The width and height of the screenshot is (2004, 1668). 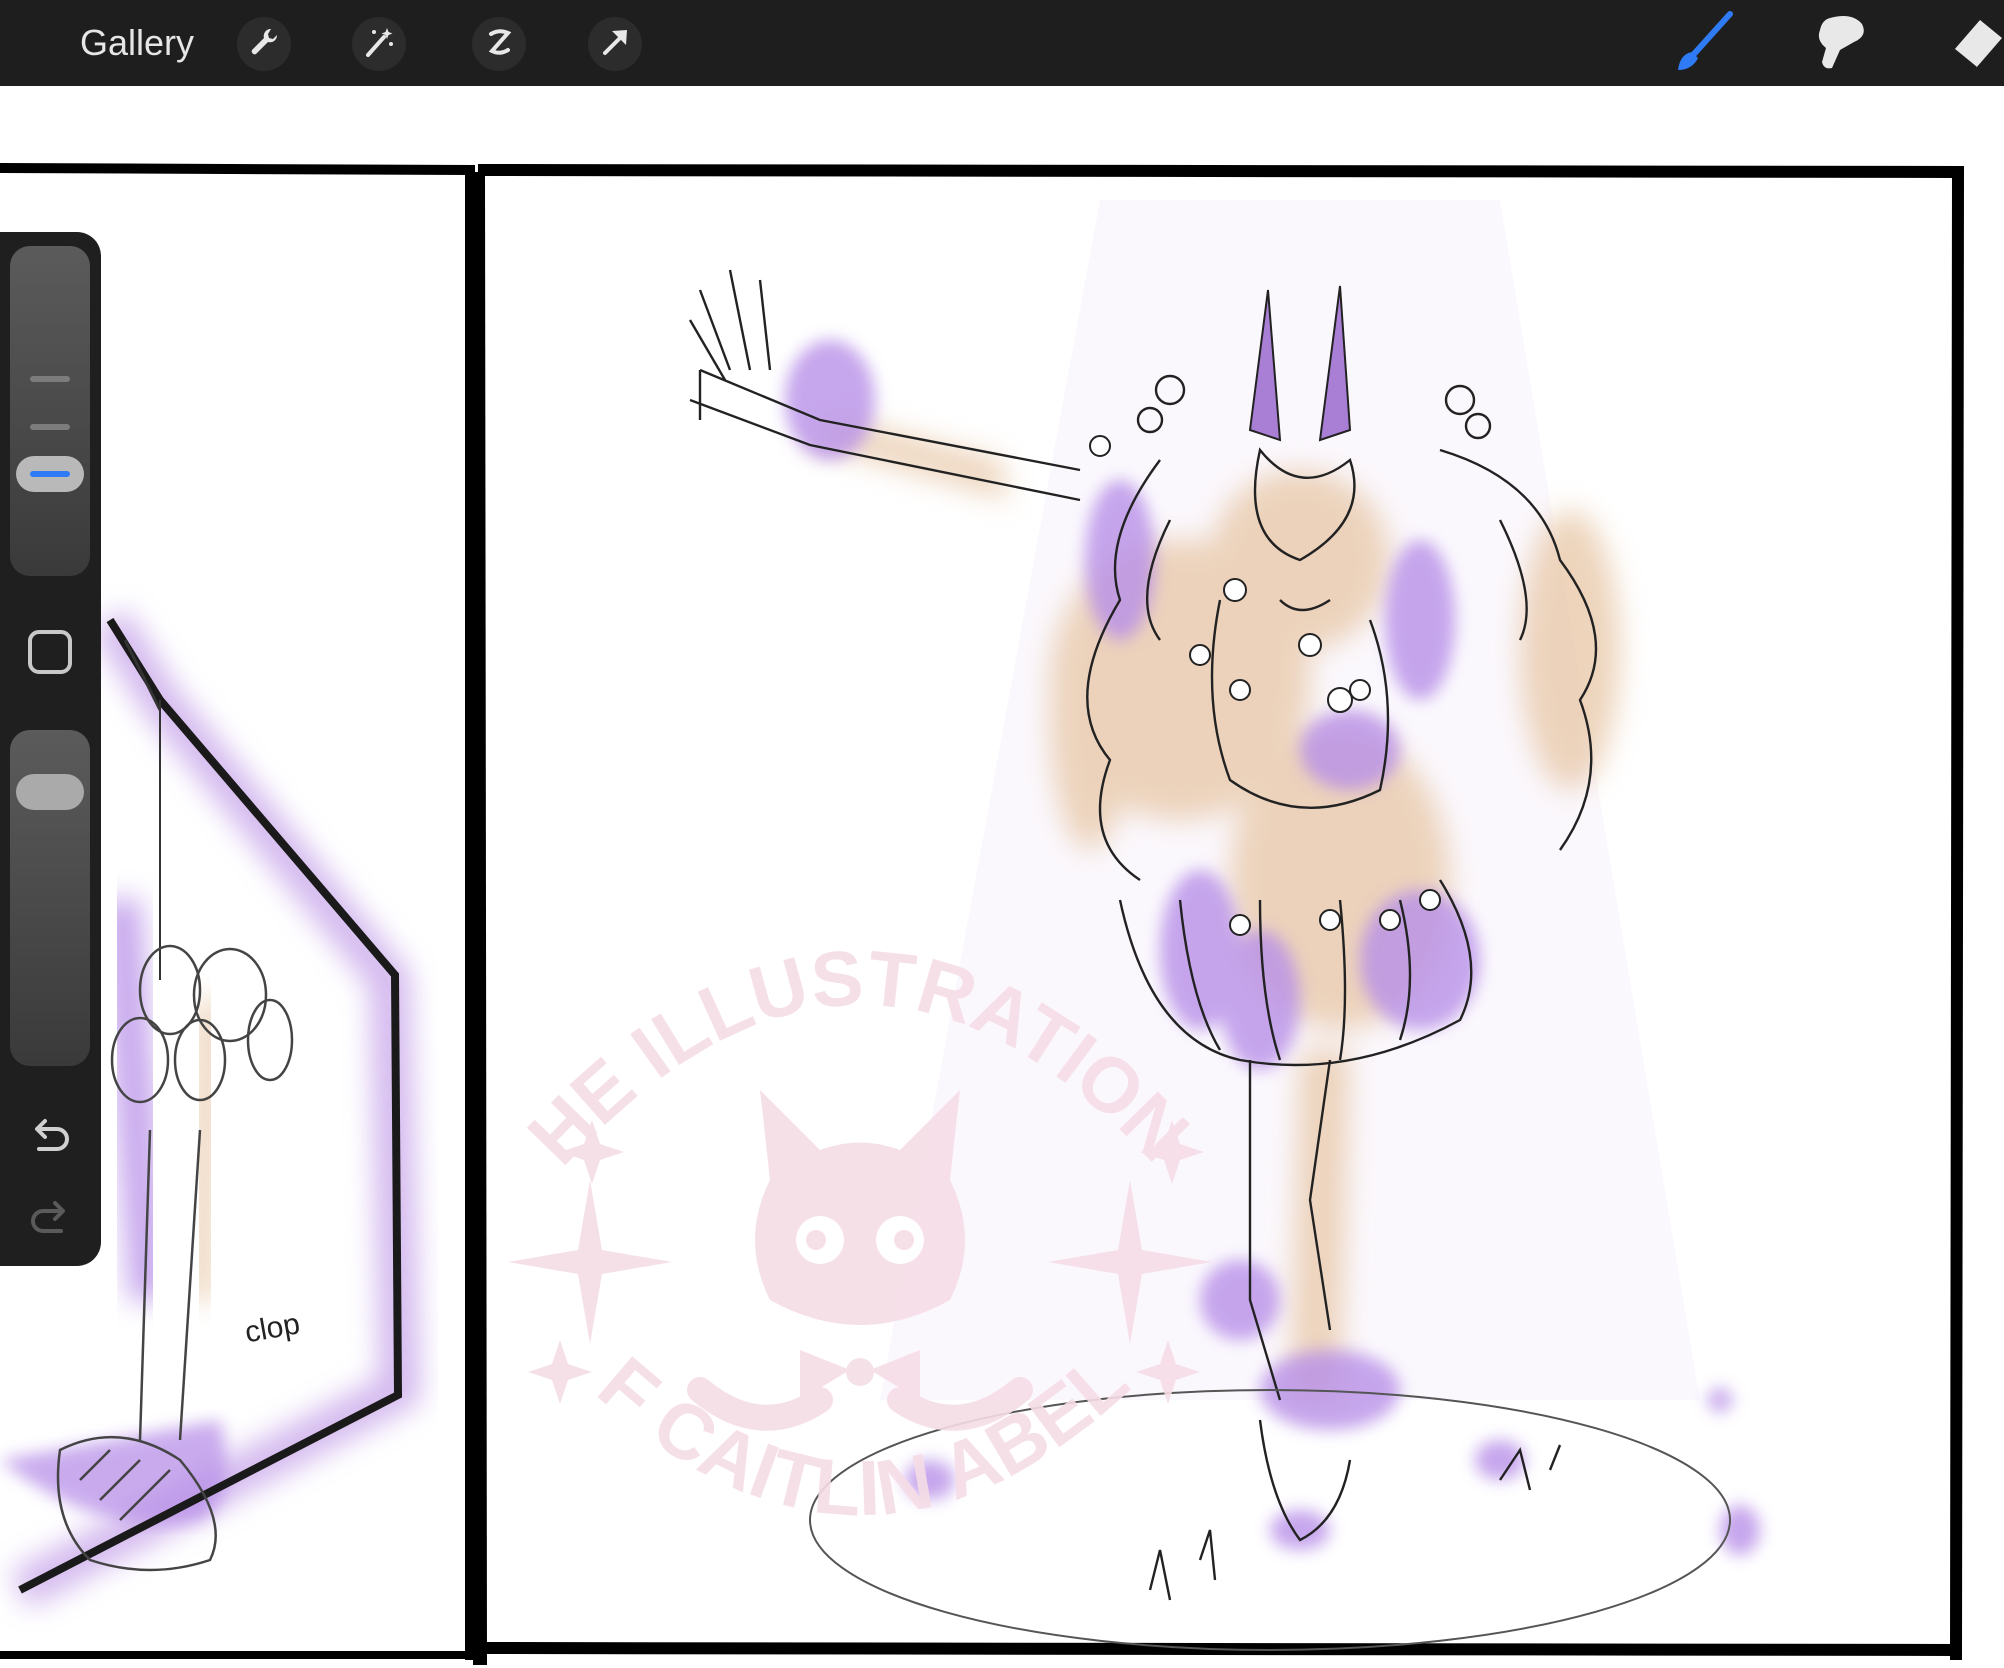 I want to click on eraser-icon, so click(x=1976, y=44).